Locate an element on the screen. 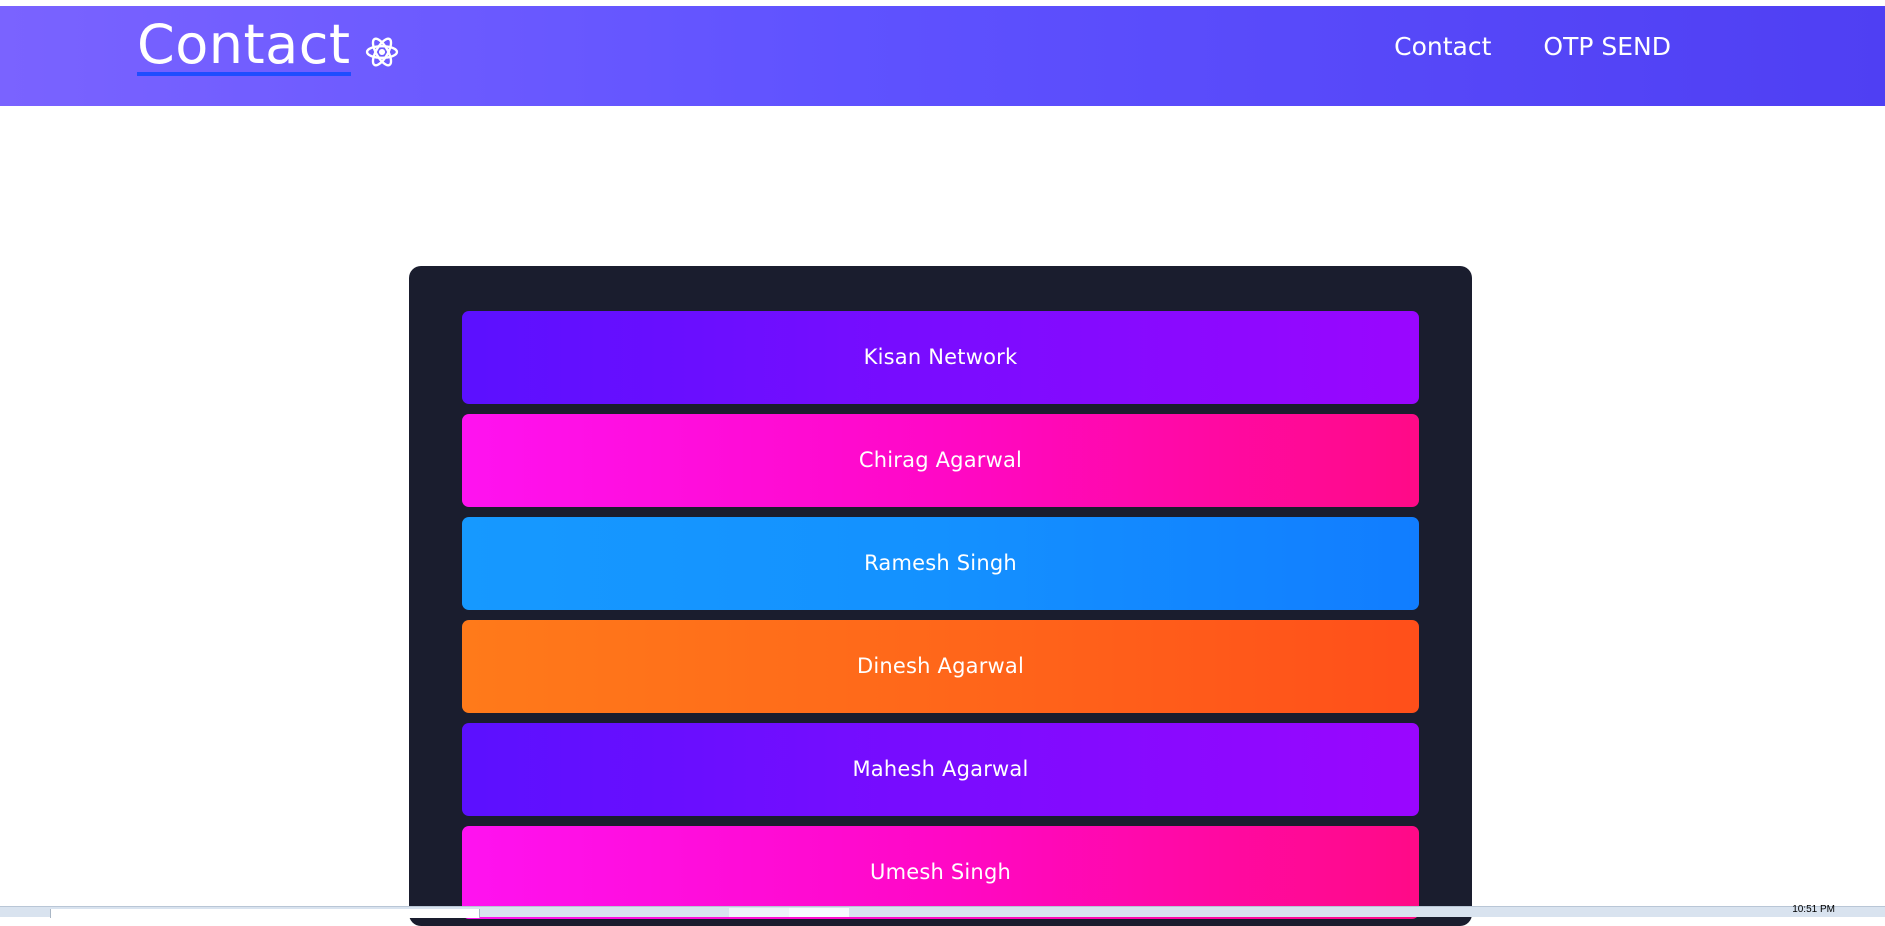  taskbar: 10:51 PM is located at coordinates (942, 911).